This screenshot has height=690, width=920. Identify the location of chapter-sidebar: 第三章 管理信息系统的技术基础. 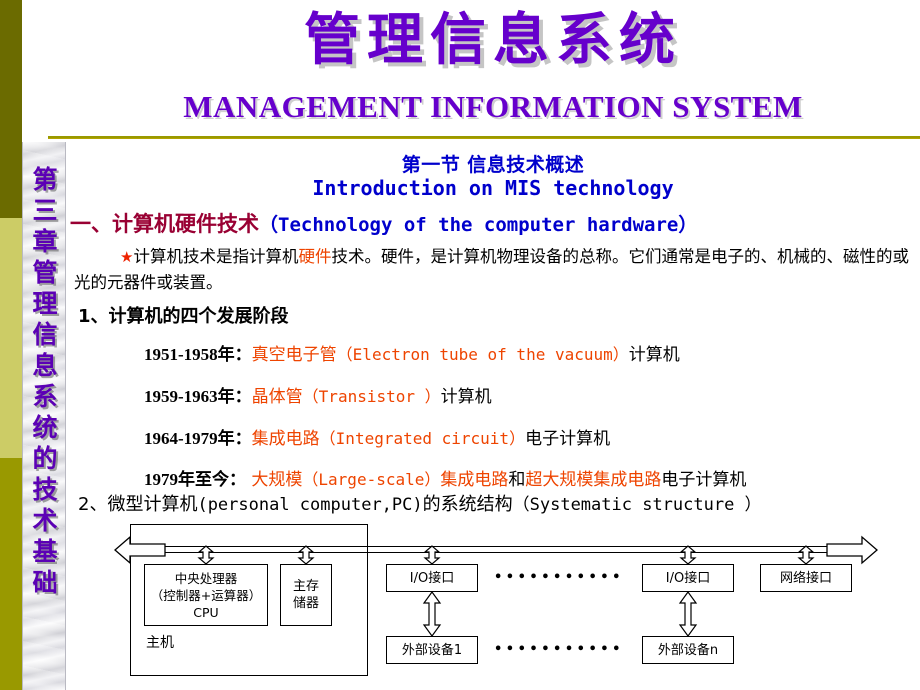
(44, 416).